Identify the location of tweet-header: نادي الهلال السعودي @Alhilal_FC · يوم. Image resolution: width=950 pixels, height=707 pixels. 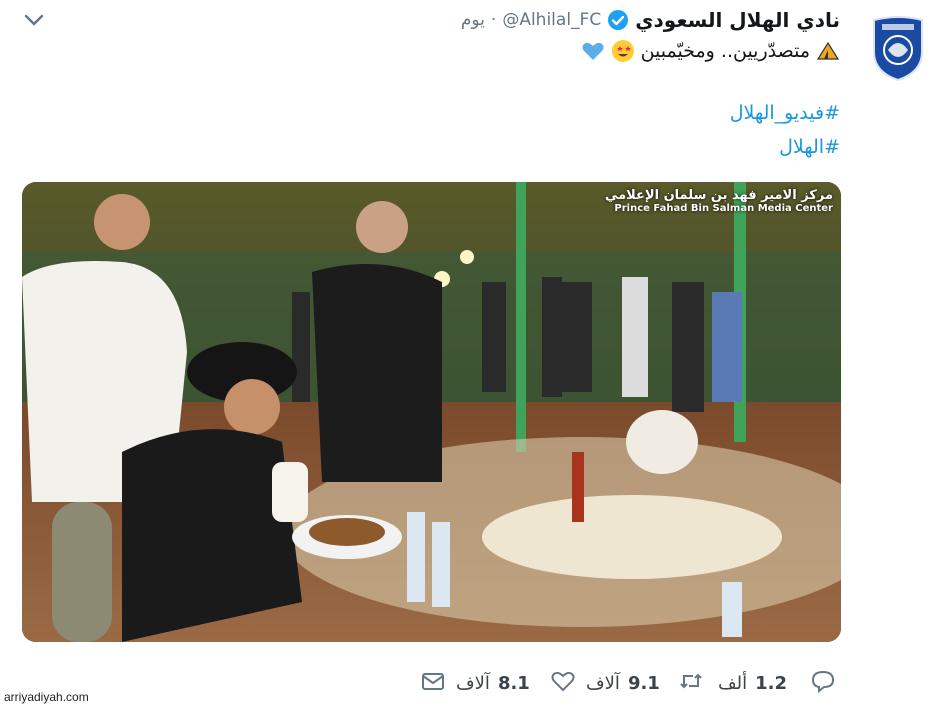
(650, 20).